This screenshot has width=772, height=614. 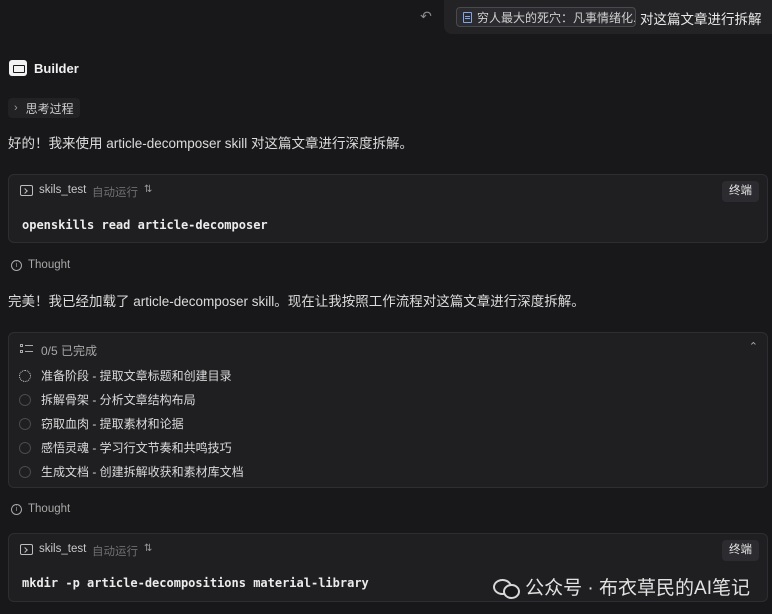 What do you see at coordinates (49, 108) in the screenshot?
I see `thinking-label: 思考过程` at bounding box center [49, 108].